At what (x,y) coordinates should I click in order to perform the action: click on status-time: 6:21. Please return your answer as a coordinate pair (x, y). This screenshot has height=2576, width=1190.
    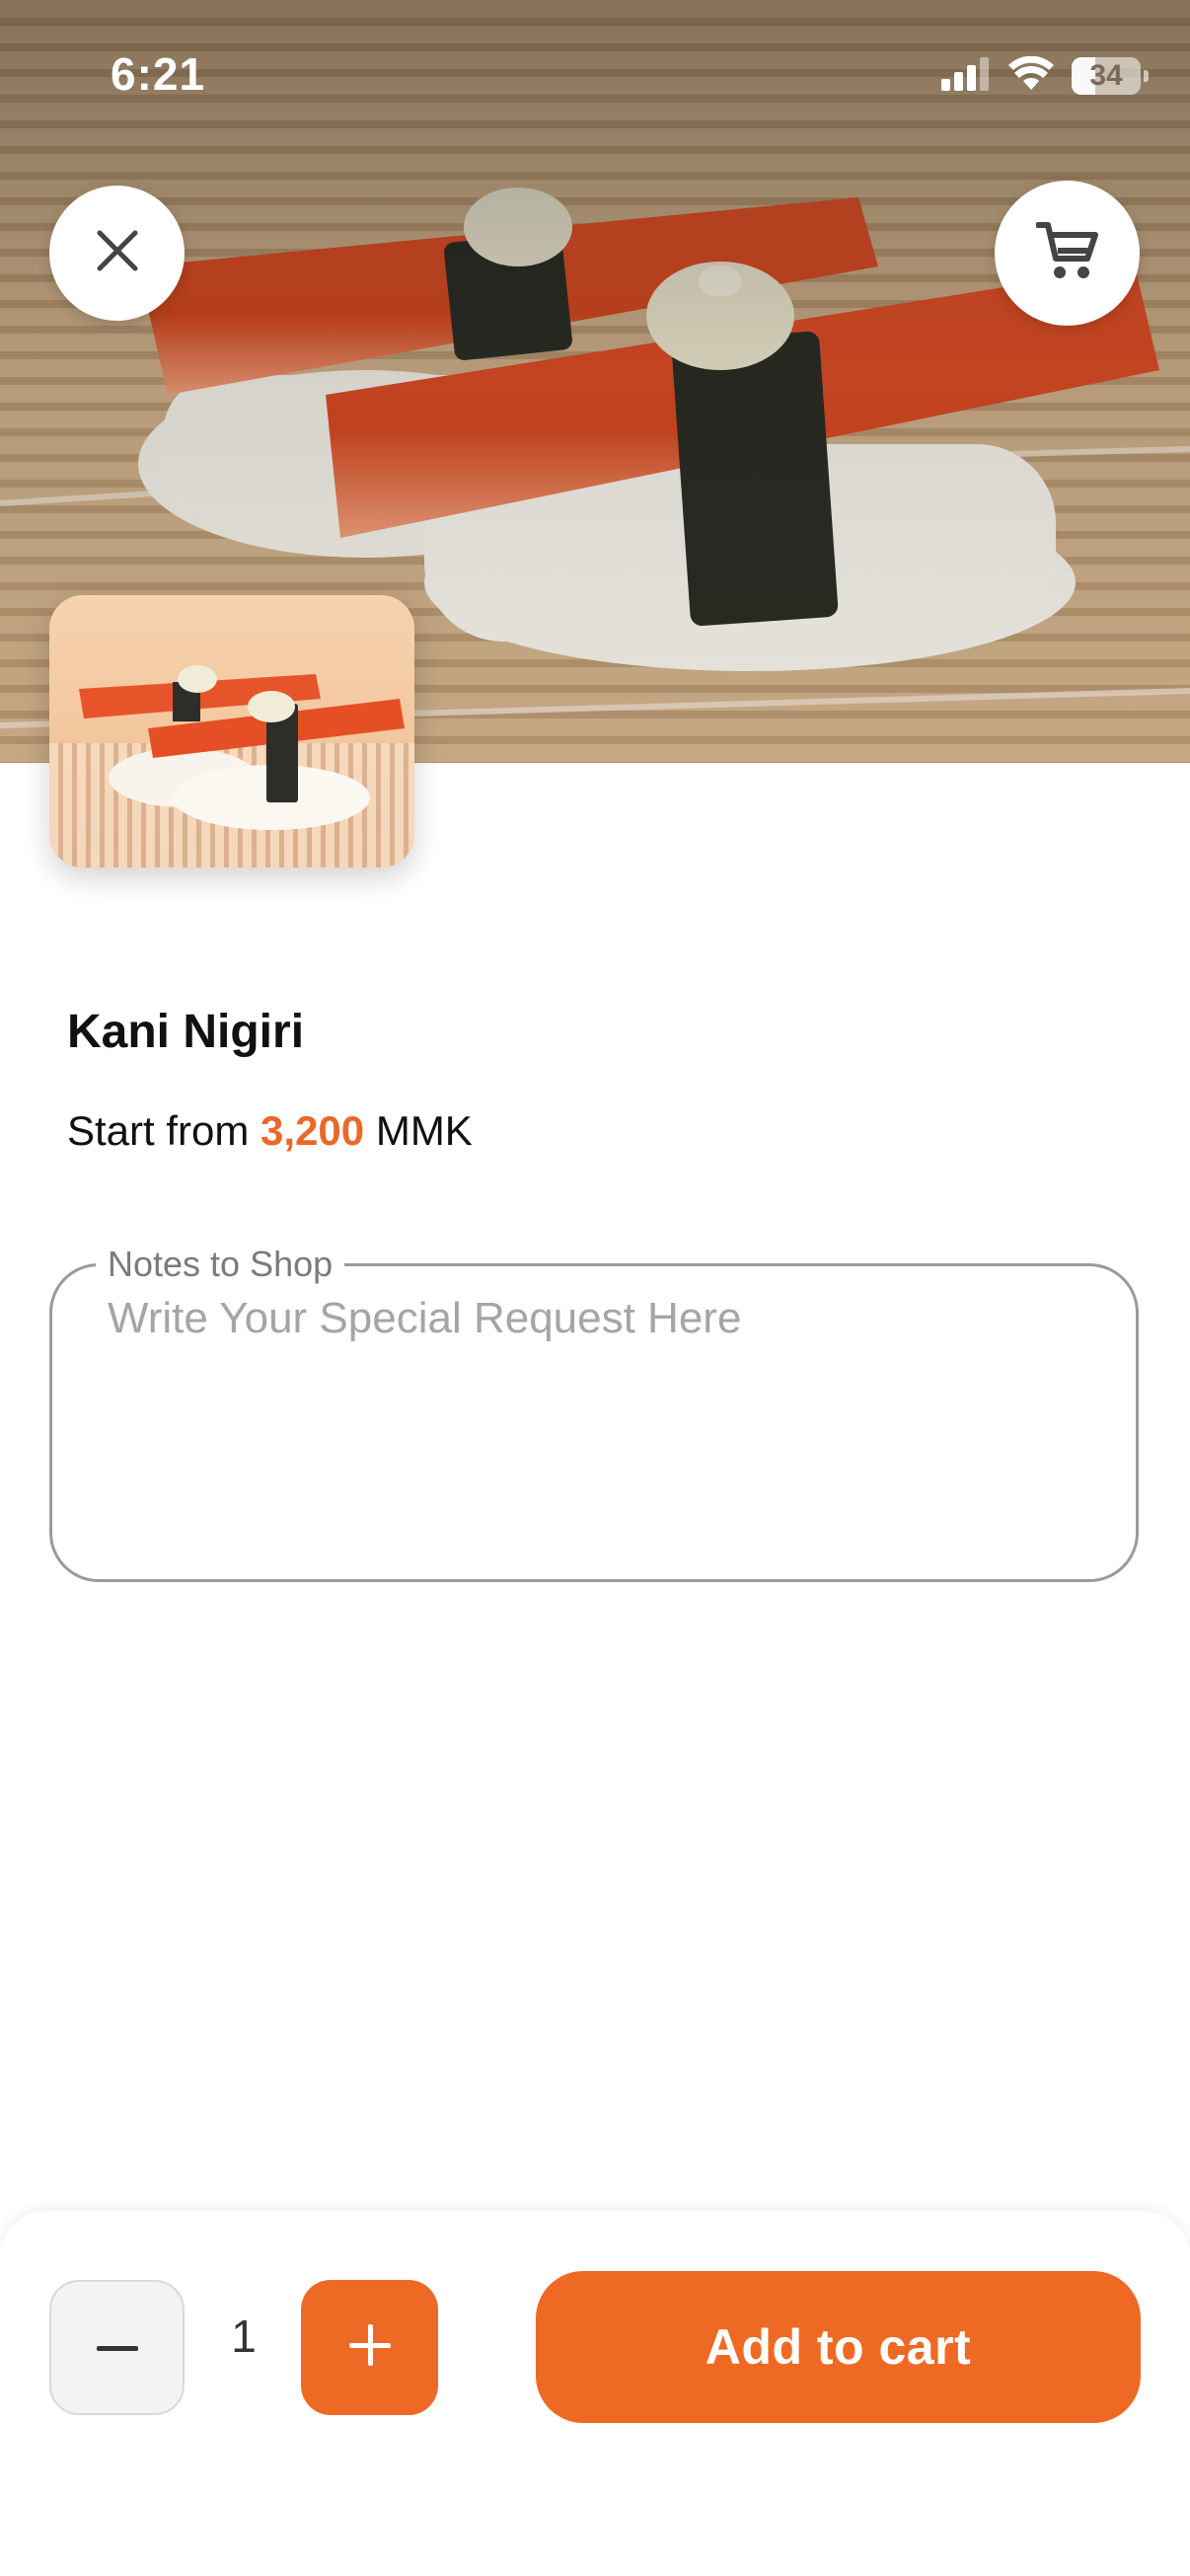
    Looking at the image, I should click on (158, 74).